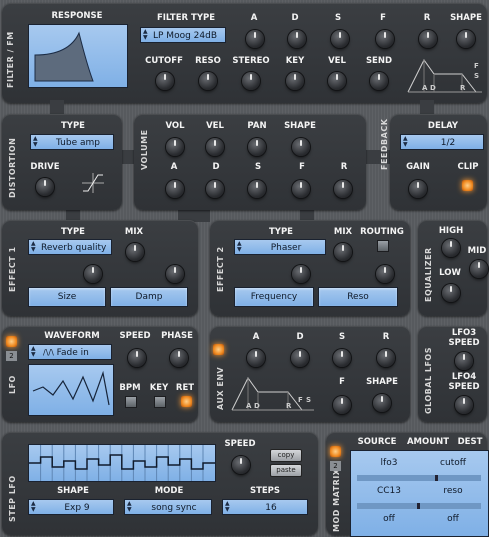  I want to click on aux-shape-knob, so click(382, 403).